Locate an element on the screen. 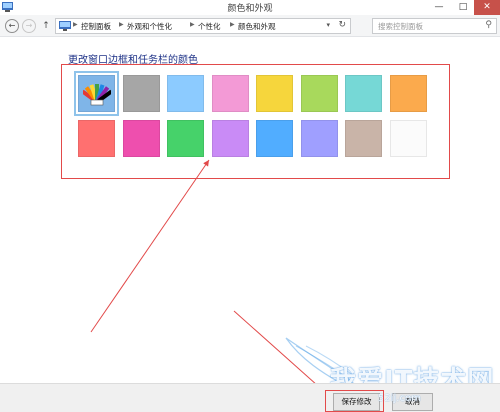 Image resolution: width=500 pixels, height=412 pixels. forward-button: → is located at coordinates (29, 26).